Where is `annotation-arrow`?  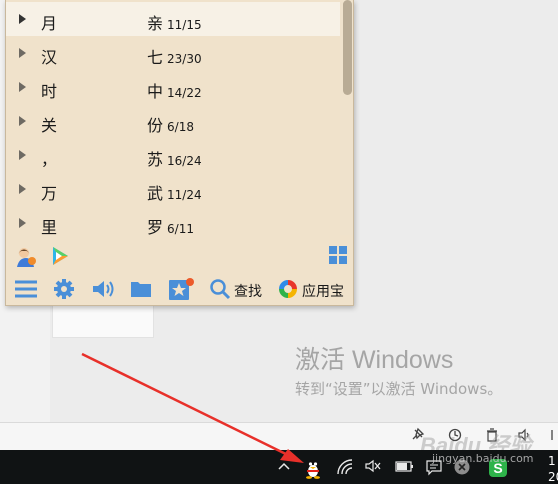 annotation-arrow is located at coordinates (192, 407).